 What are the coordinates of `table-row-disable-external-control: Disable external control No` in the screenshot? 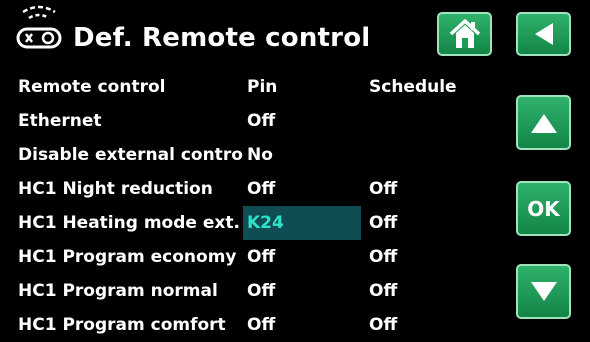 It's located at (250, 155).